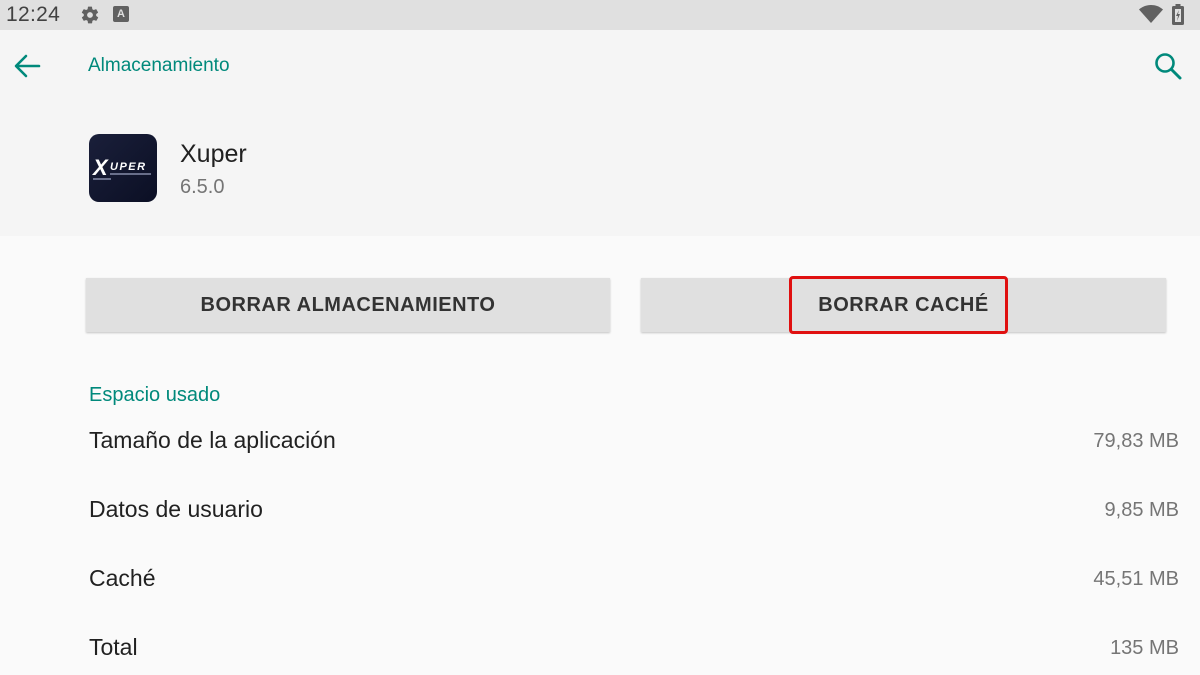 This screenshot has width=1200, height=675. I want to click on total-label: Total, so click(113, 647).